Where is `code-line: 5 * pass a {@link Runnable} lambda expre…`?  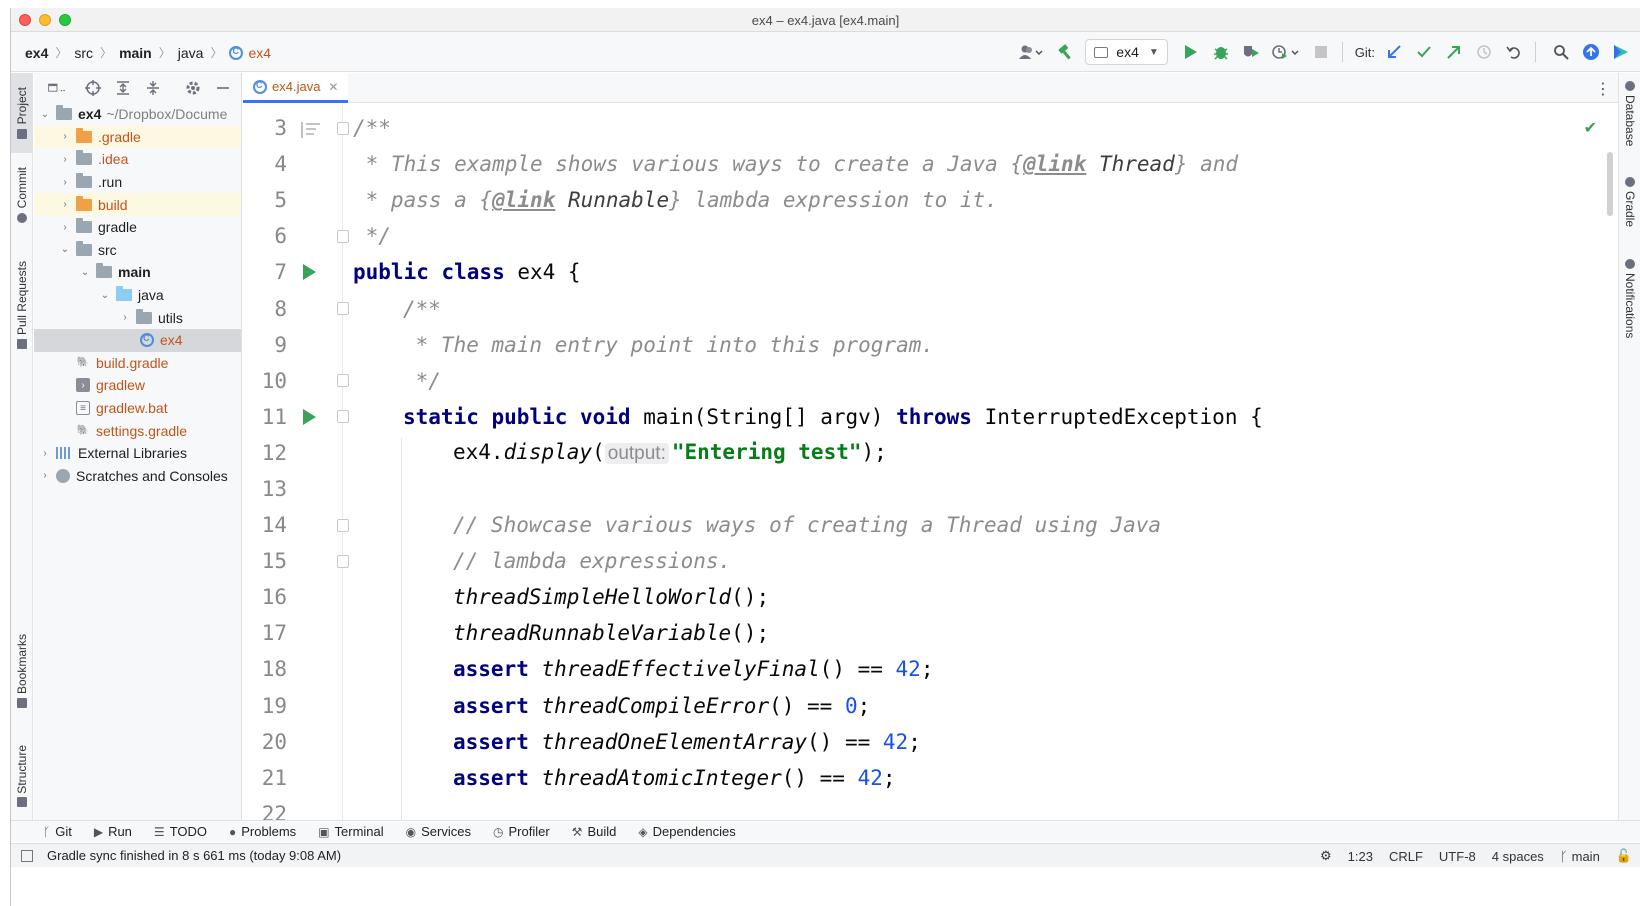
code-line: 5 * pass a {@link Runnable} lambda expre… is located at coordinates (931, 200).